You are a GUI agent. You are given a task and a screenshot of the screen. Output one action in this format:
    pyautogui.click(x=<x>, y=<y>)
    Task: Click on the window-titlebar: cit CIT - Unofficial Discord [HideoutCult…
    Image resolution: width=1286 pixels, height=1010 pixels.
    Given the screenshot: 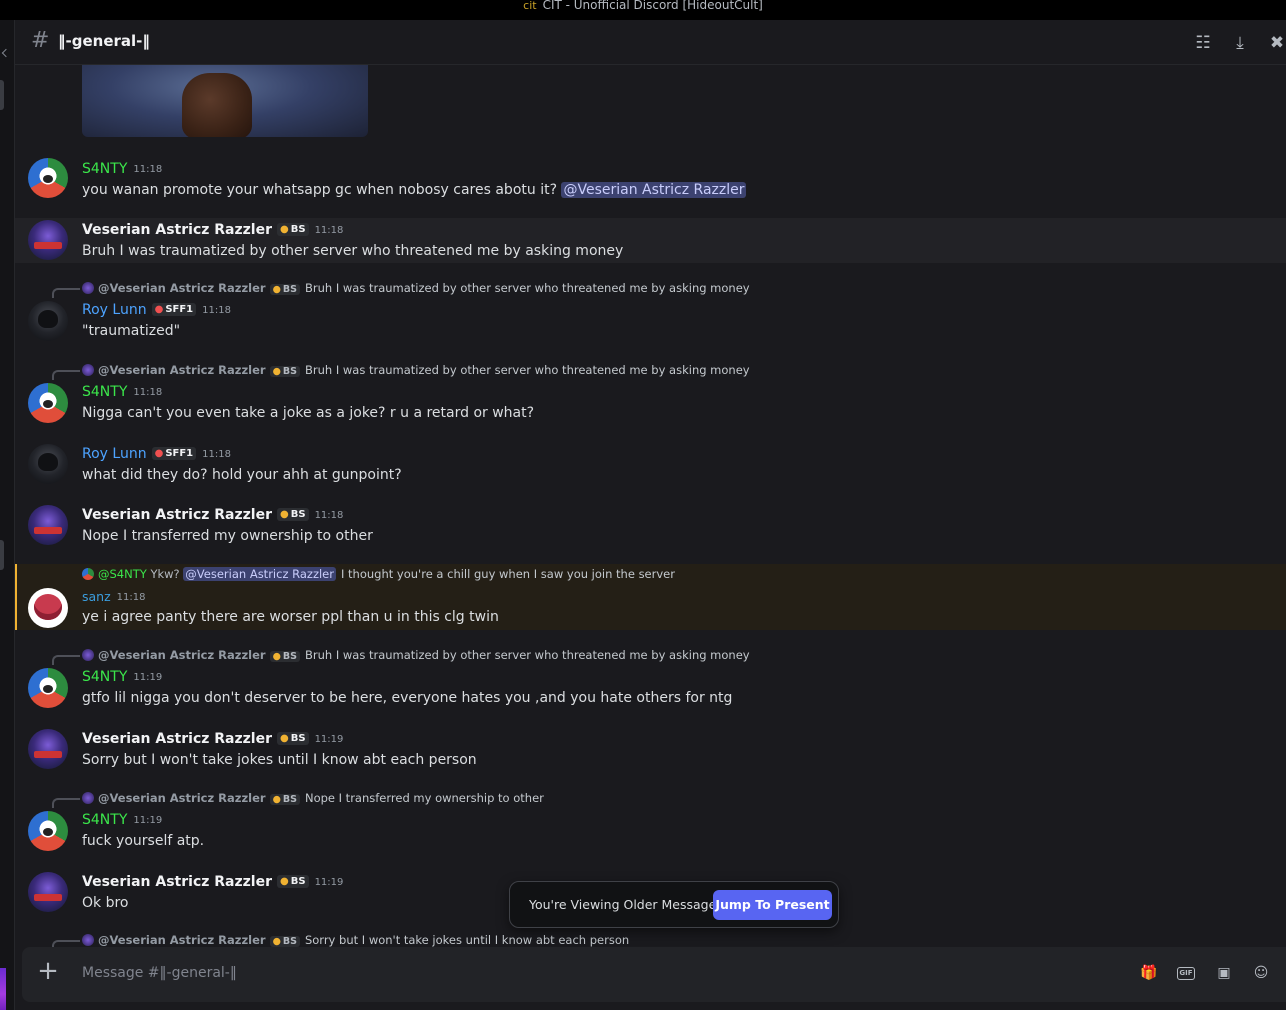 What is the action you would take?
    pyautogui.click(x=643, y=10)
    